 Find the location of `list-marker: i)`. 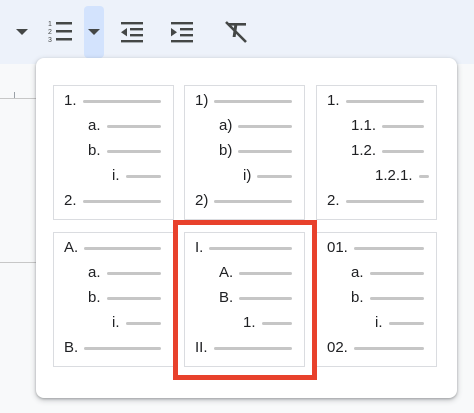

list-marker: i) is located at coordinates (247, 175).